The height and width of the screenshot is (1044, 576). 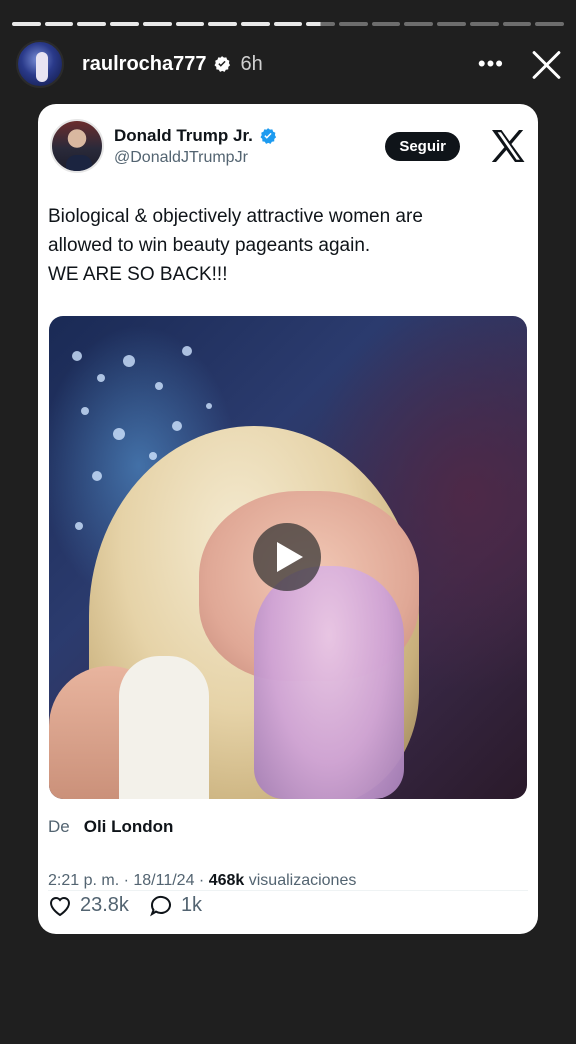 What do you see at coordinates (288, 890) in the screenshot?
I see `divider` at bounding box center [288, 890].